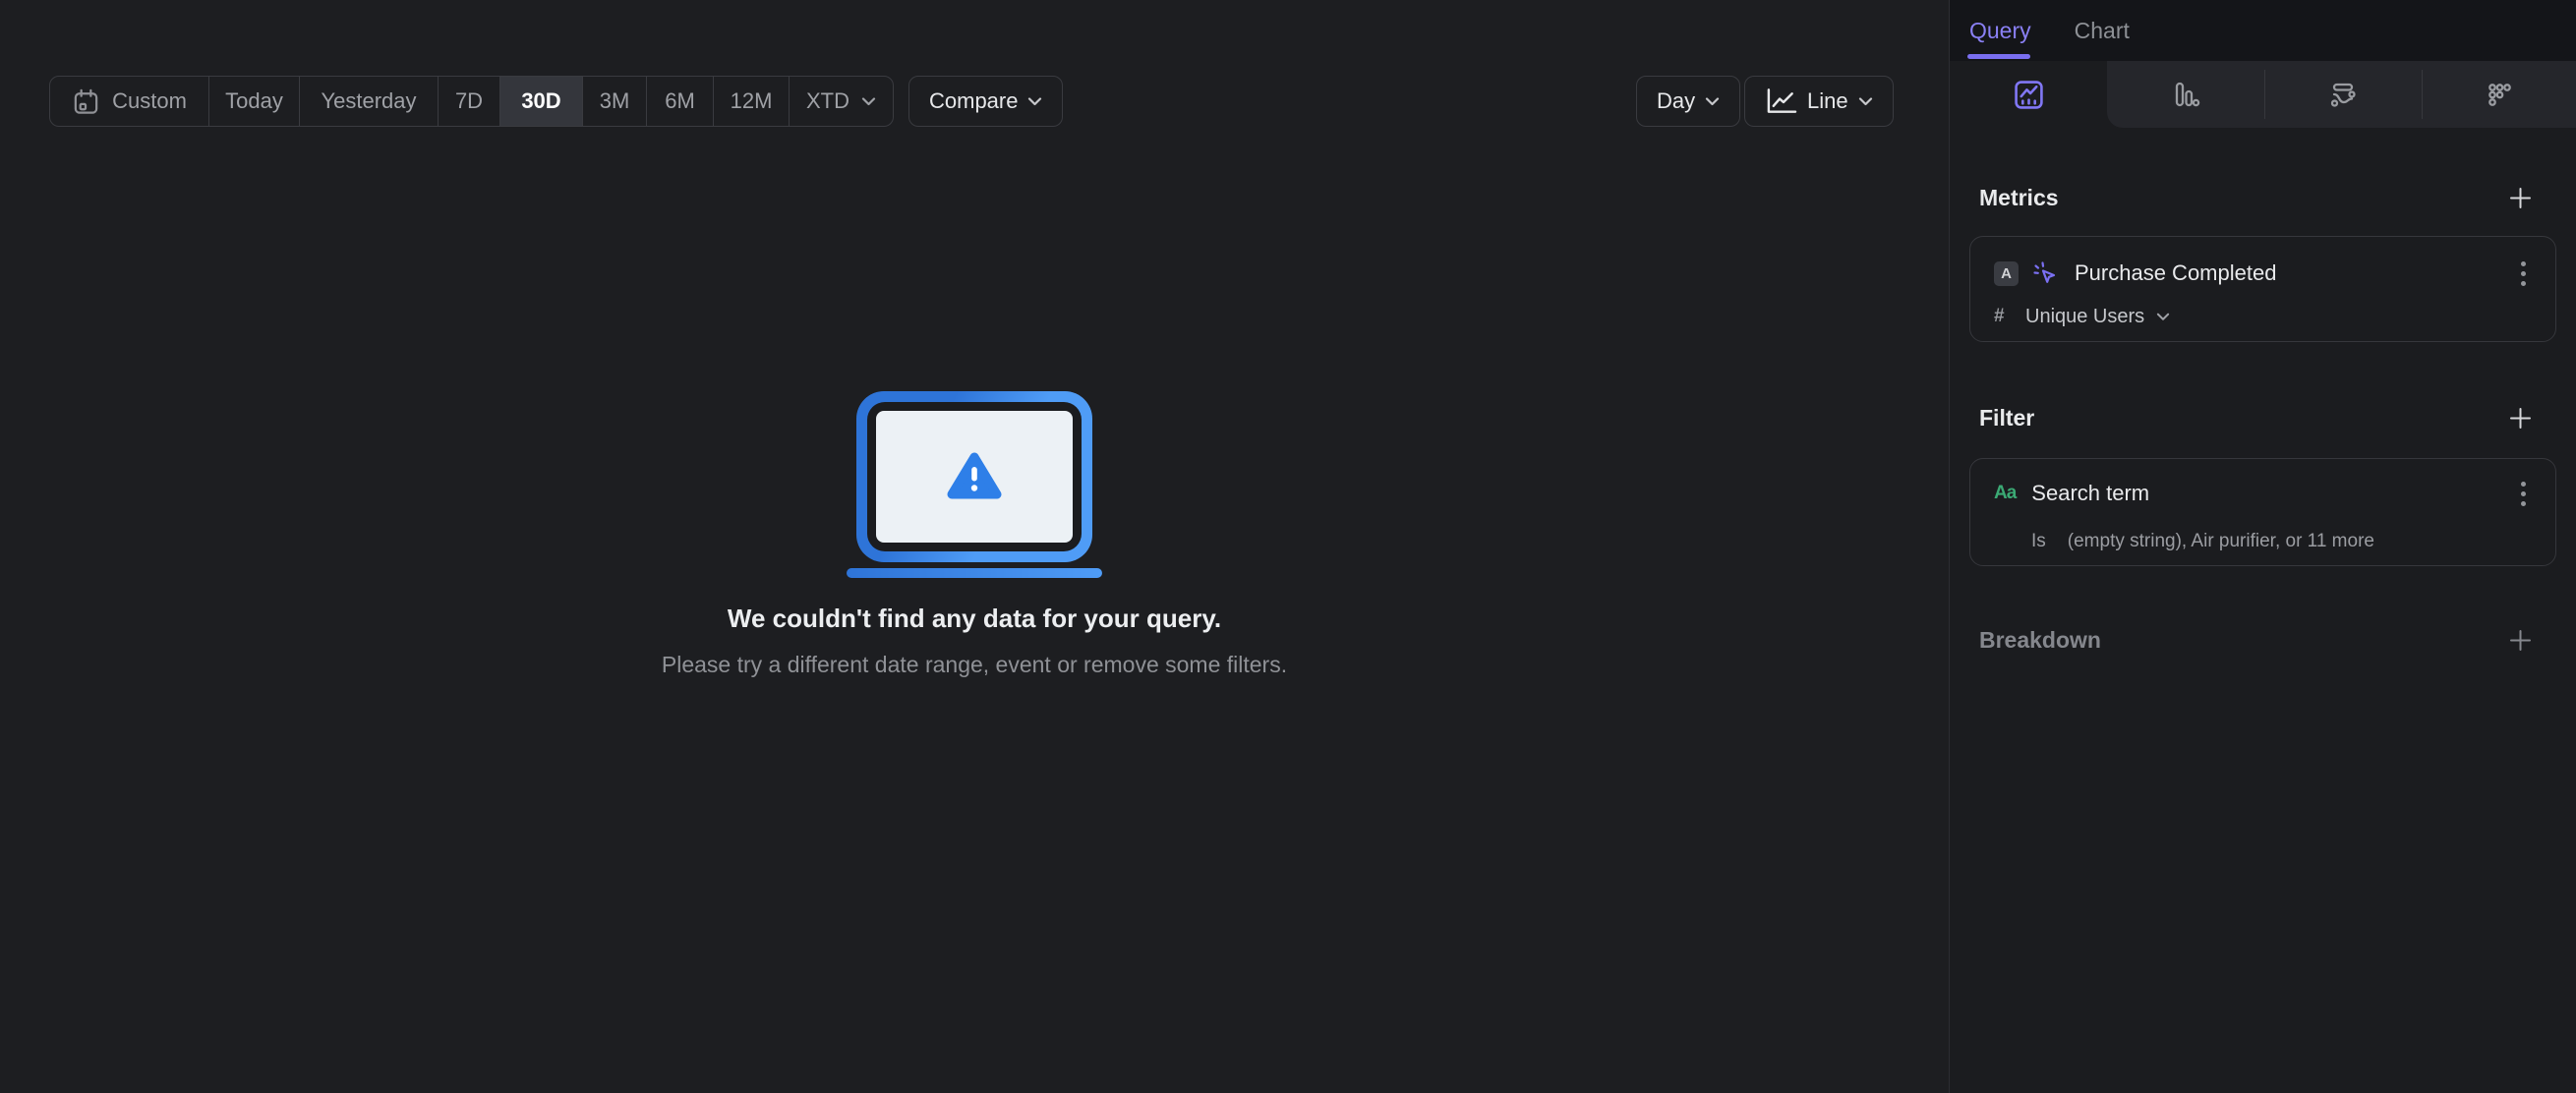  I want to click on date-range-6m: 6M, so click(680, 101).